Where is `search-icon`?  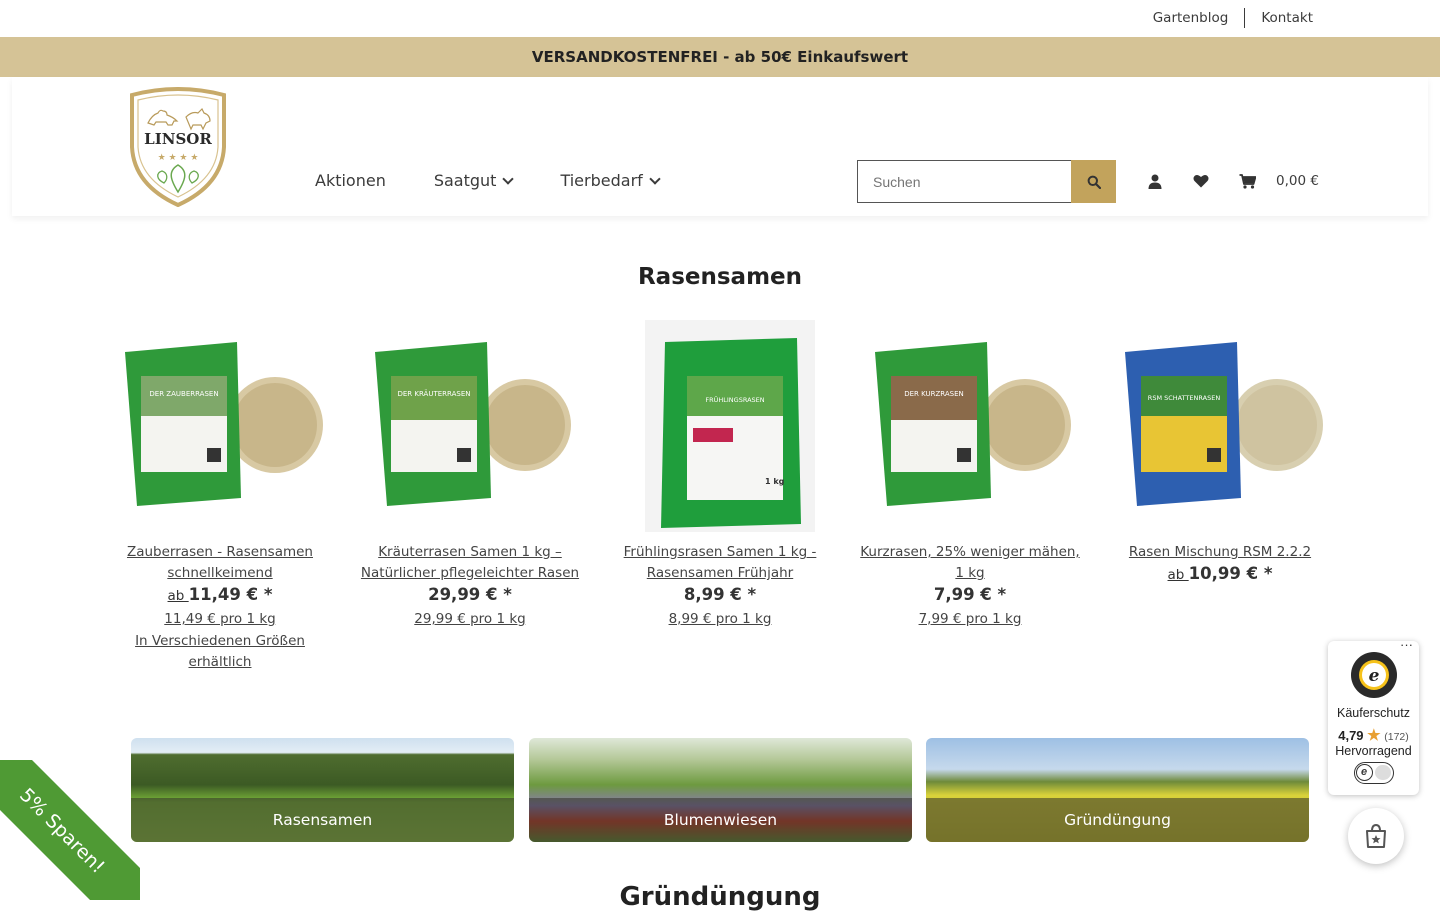 search-icon is located at coordinates (1094, 182).